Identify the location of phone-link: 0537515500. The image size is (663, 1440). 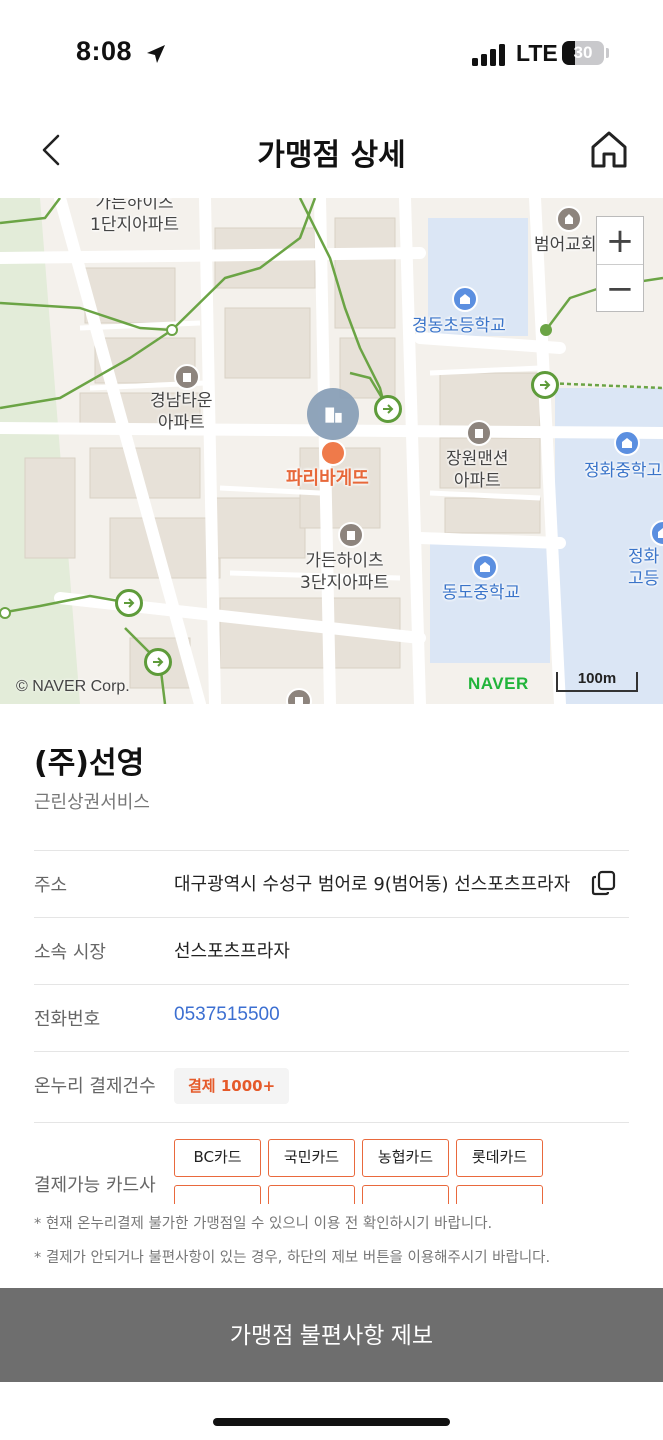
(227, 1015).